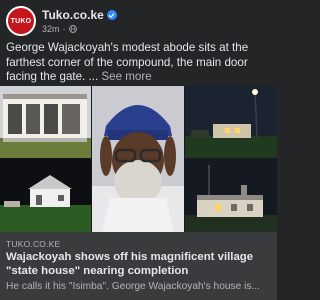 The image size is (320, 300). I want to click on house-photo-icon, so click(45, 122).